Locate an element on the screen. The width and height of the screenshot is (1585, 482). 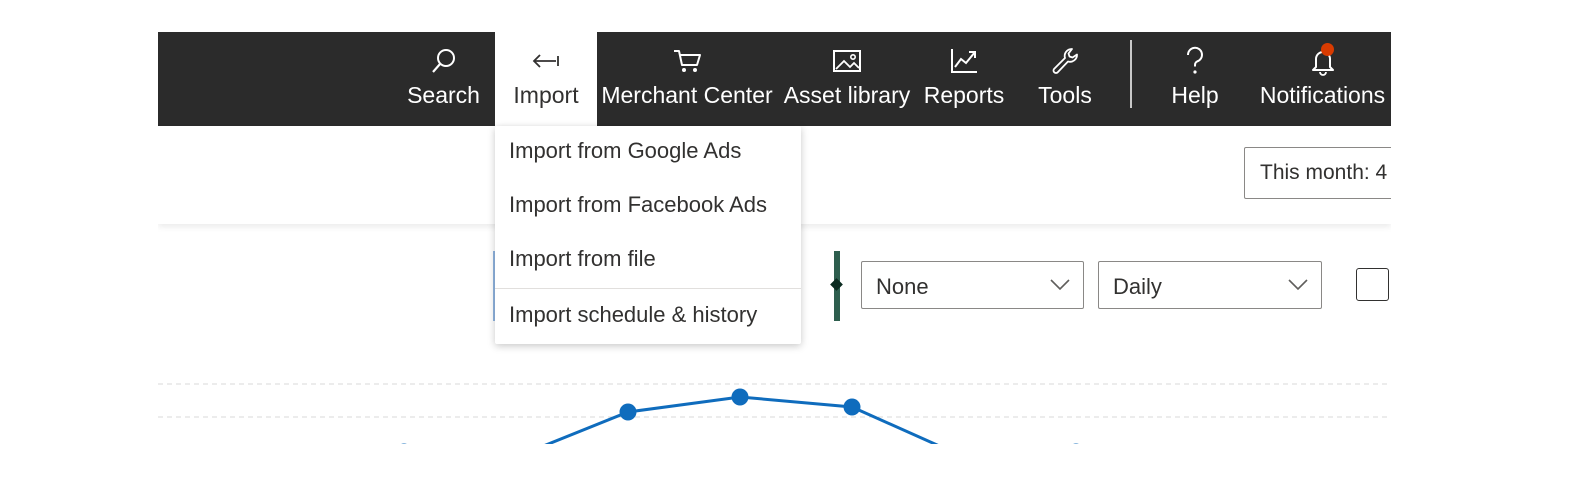
menu-item-import-facebook-ads: Import from Facebook Ads is located at coordinates (648, 207).